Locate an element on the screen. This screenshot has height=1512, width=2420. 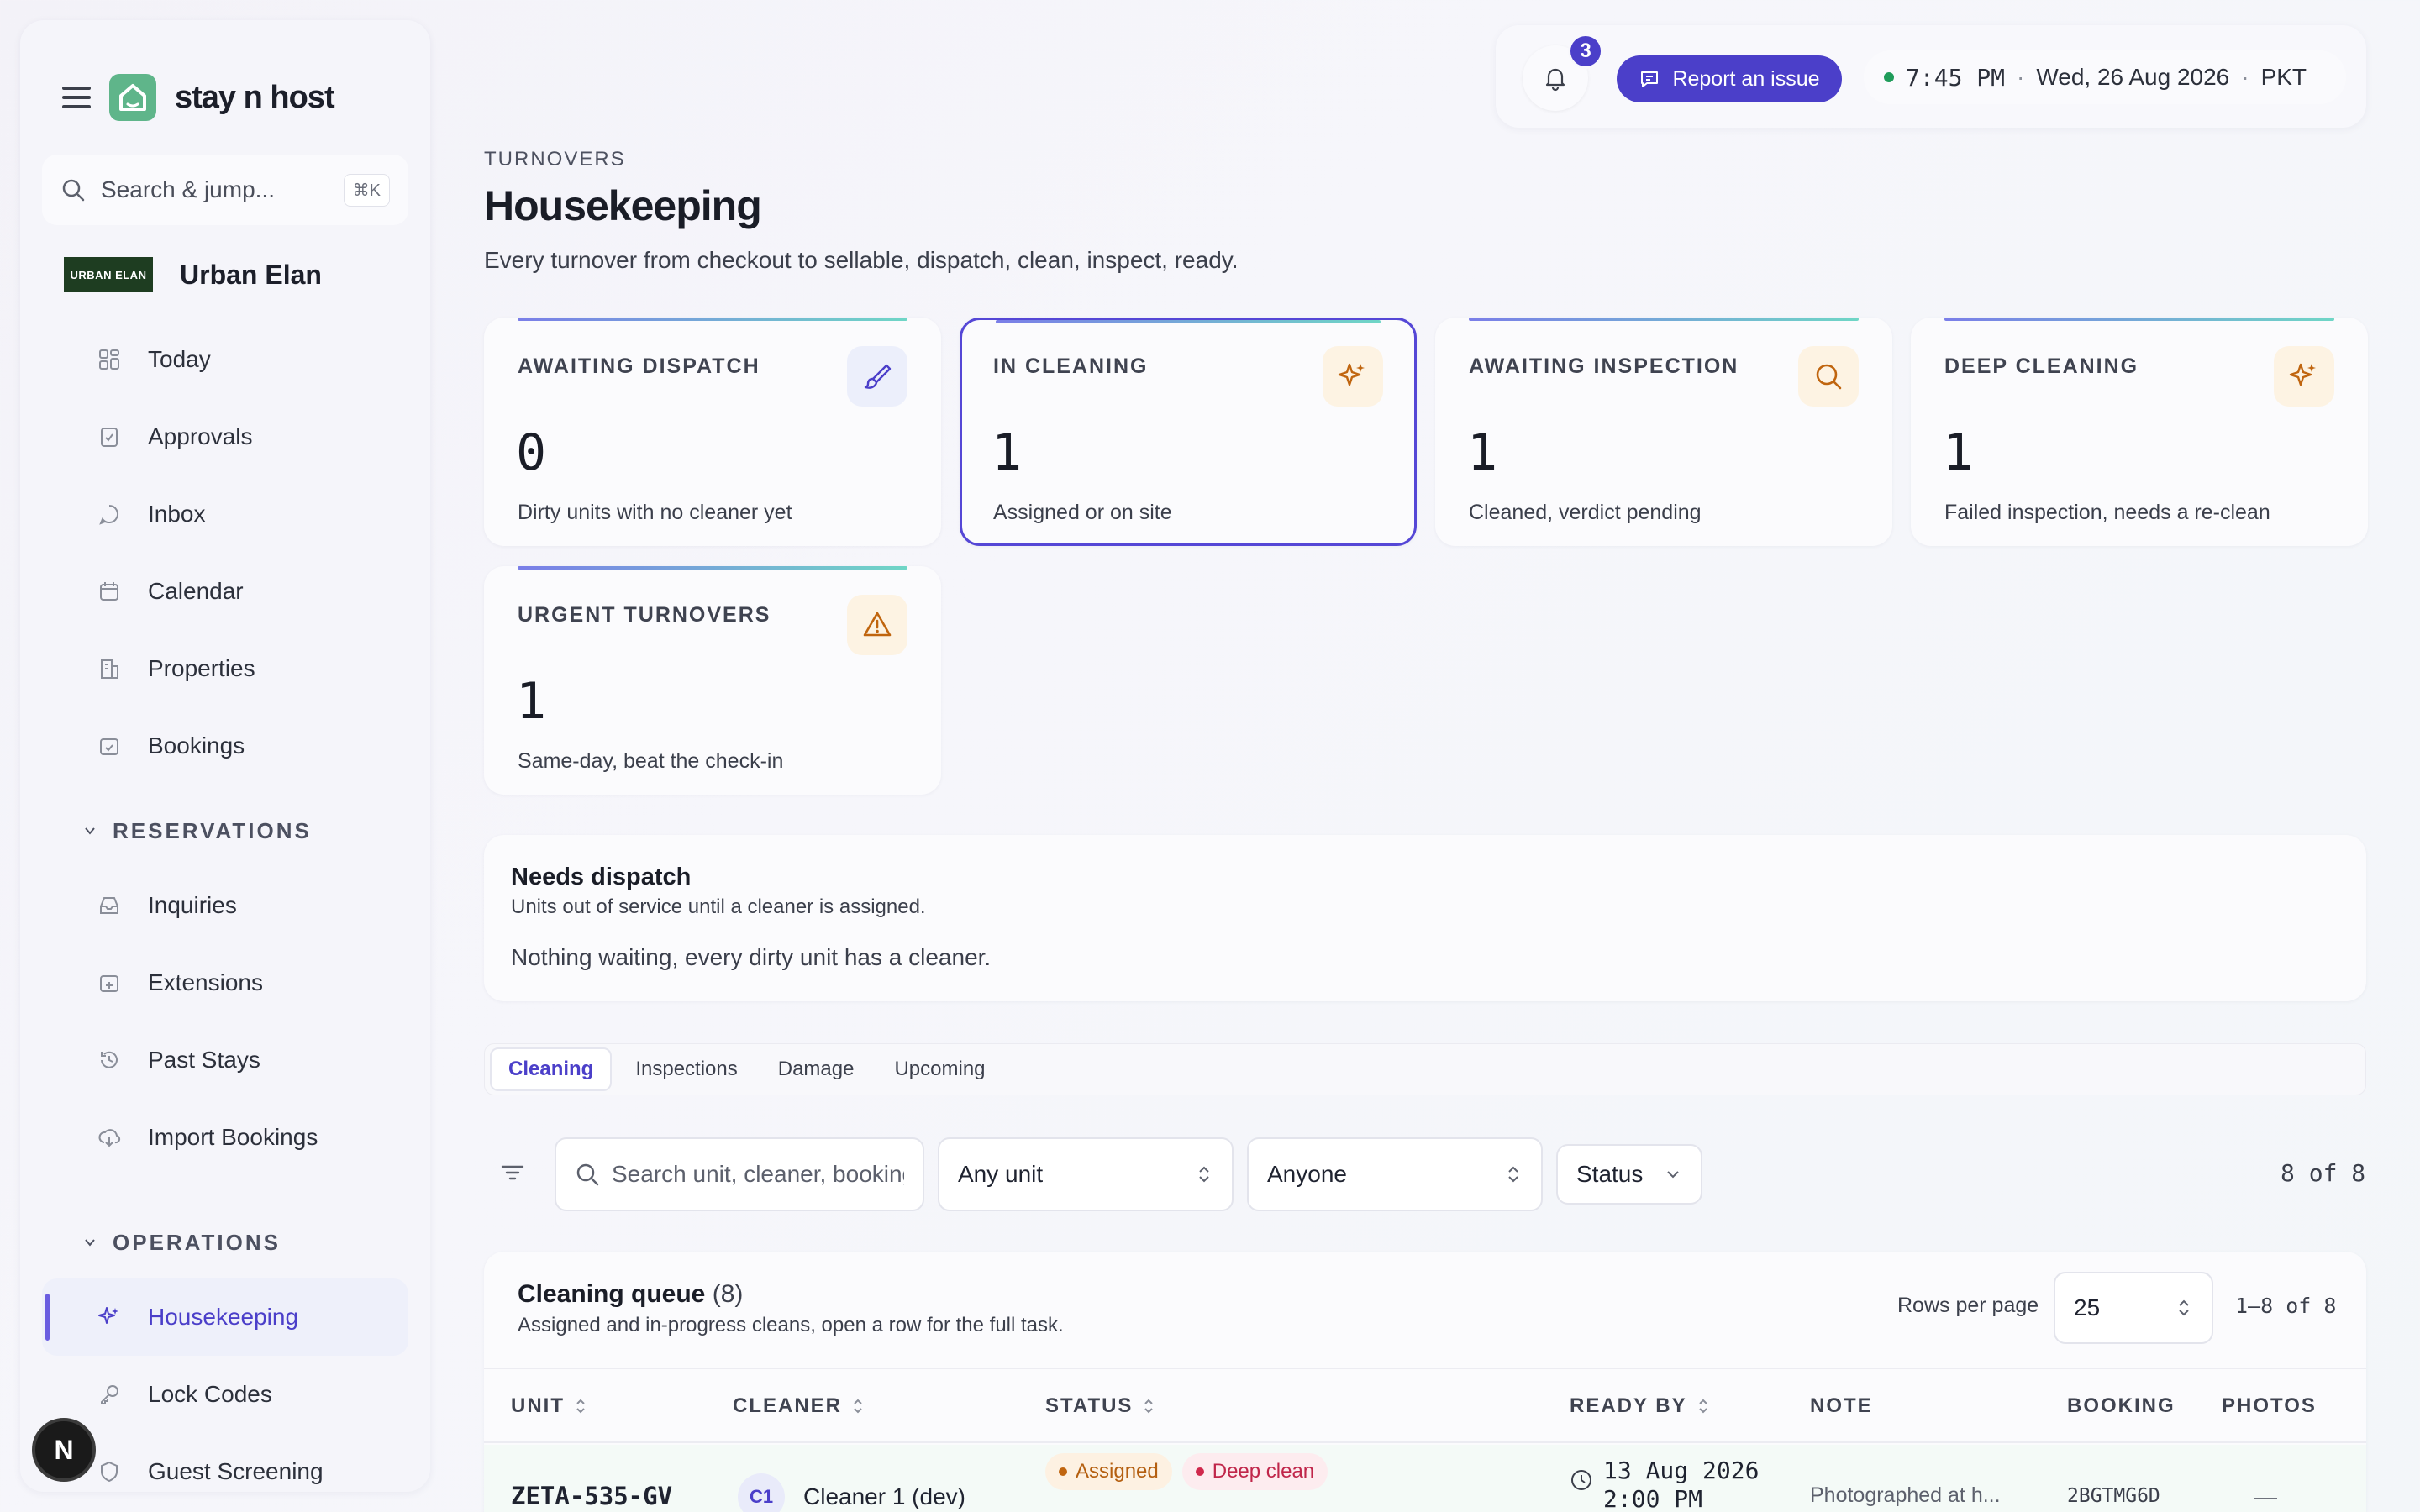
message-alert-icon is located at coordinates (1650, 79).